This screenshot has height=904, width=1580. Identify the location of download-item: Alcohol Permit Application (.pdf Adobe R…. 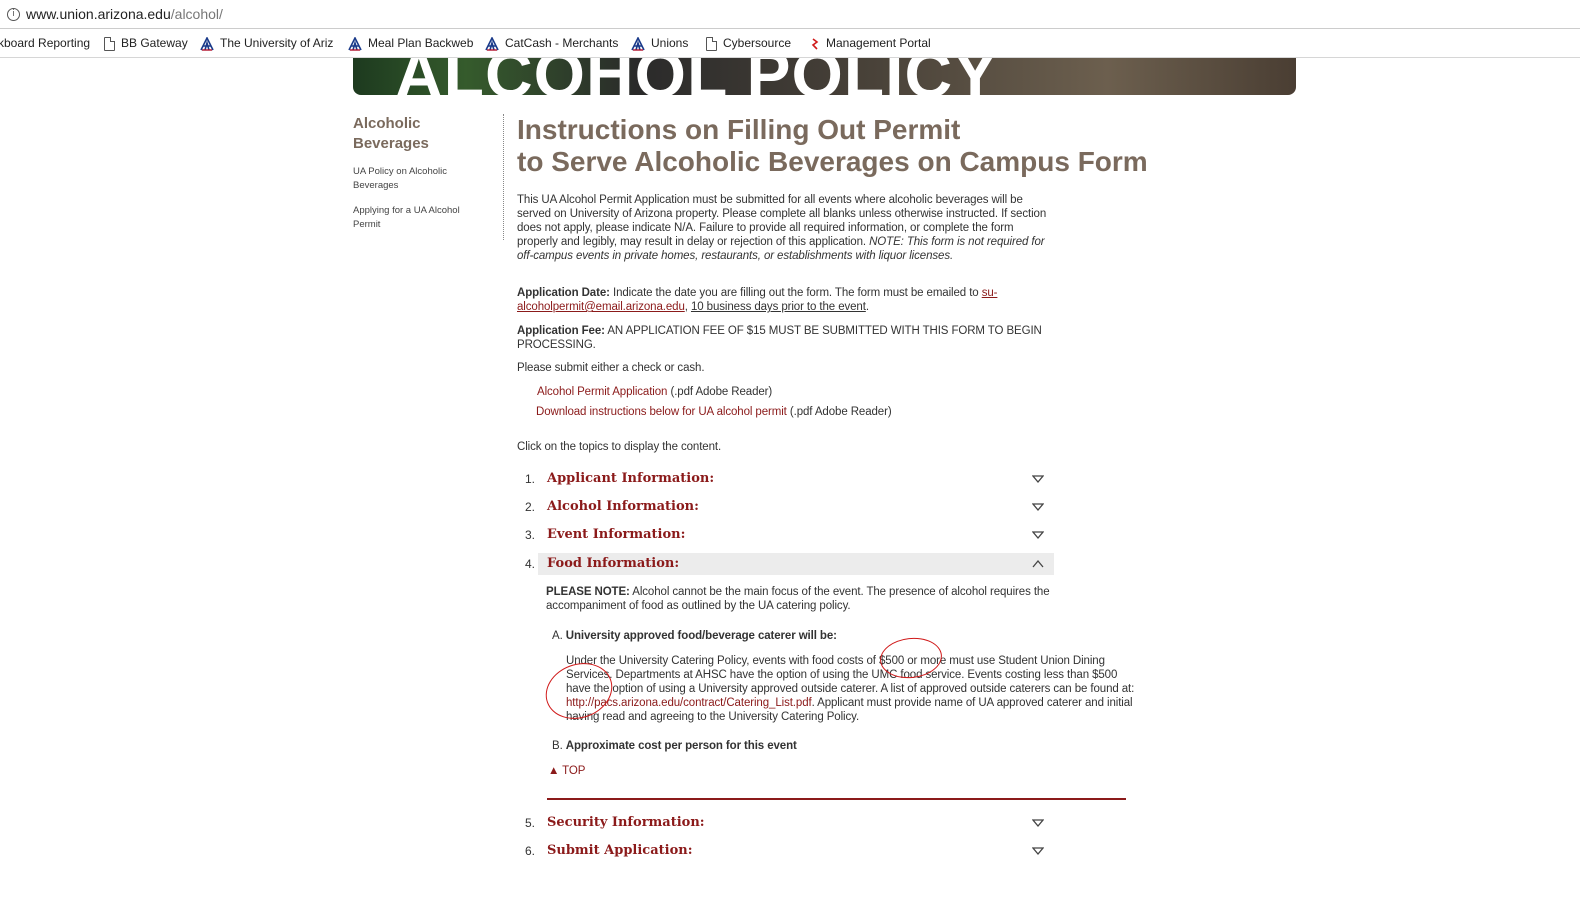
(802, 392).